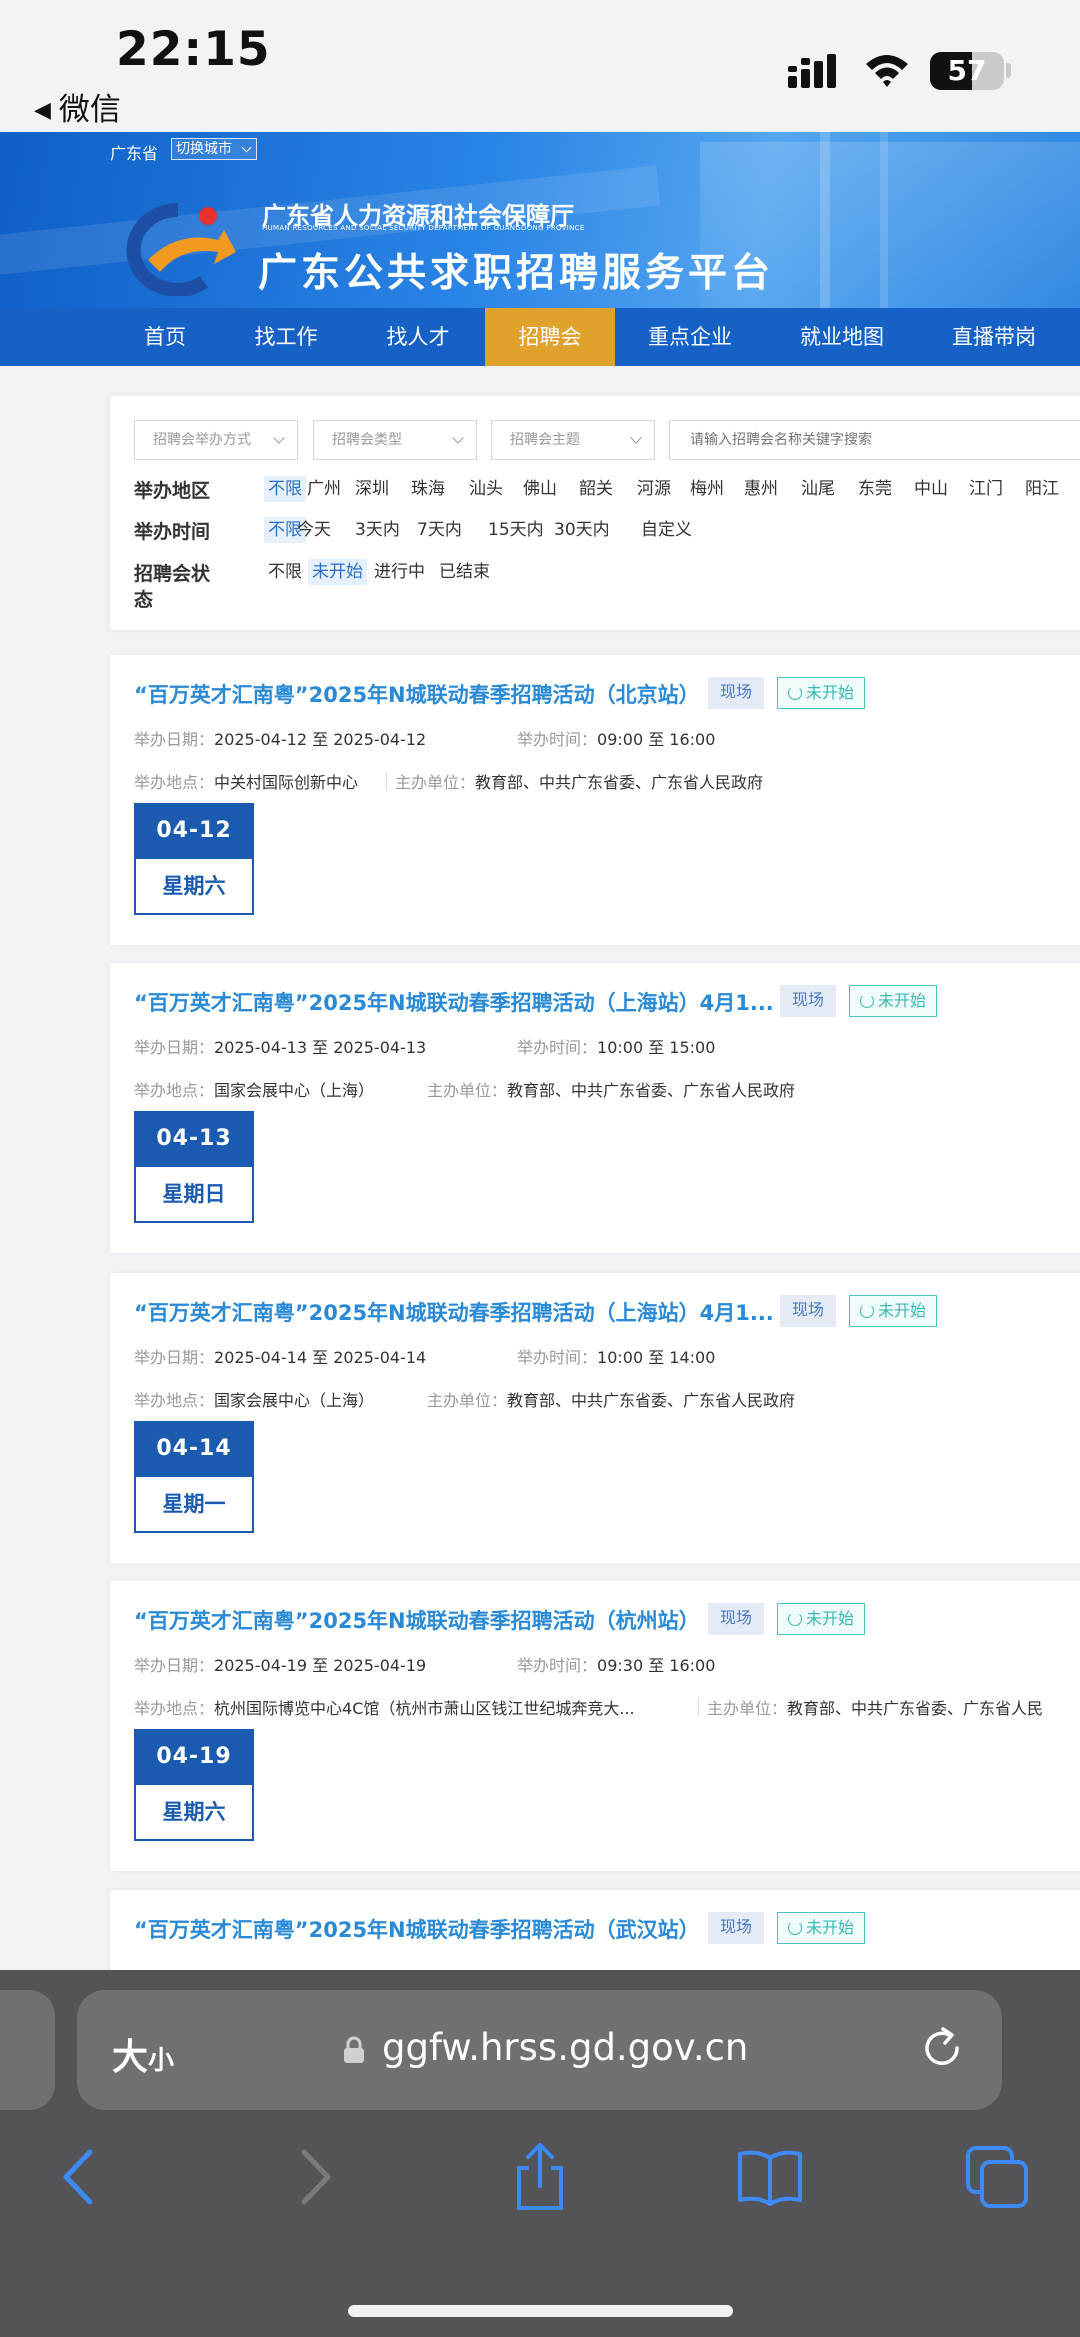 This screenshot has width=1080, height=2337. I want to click on back-to-wechat: ◀ 微信, so click(77, 106).